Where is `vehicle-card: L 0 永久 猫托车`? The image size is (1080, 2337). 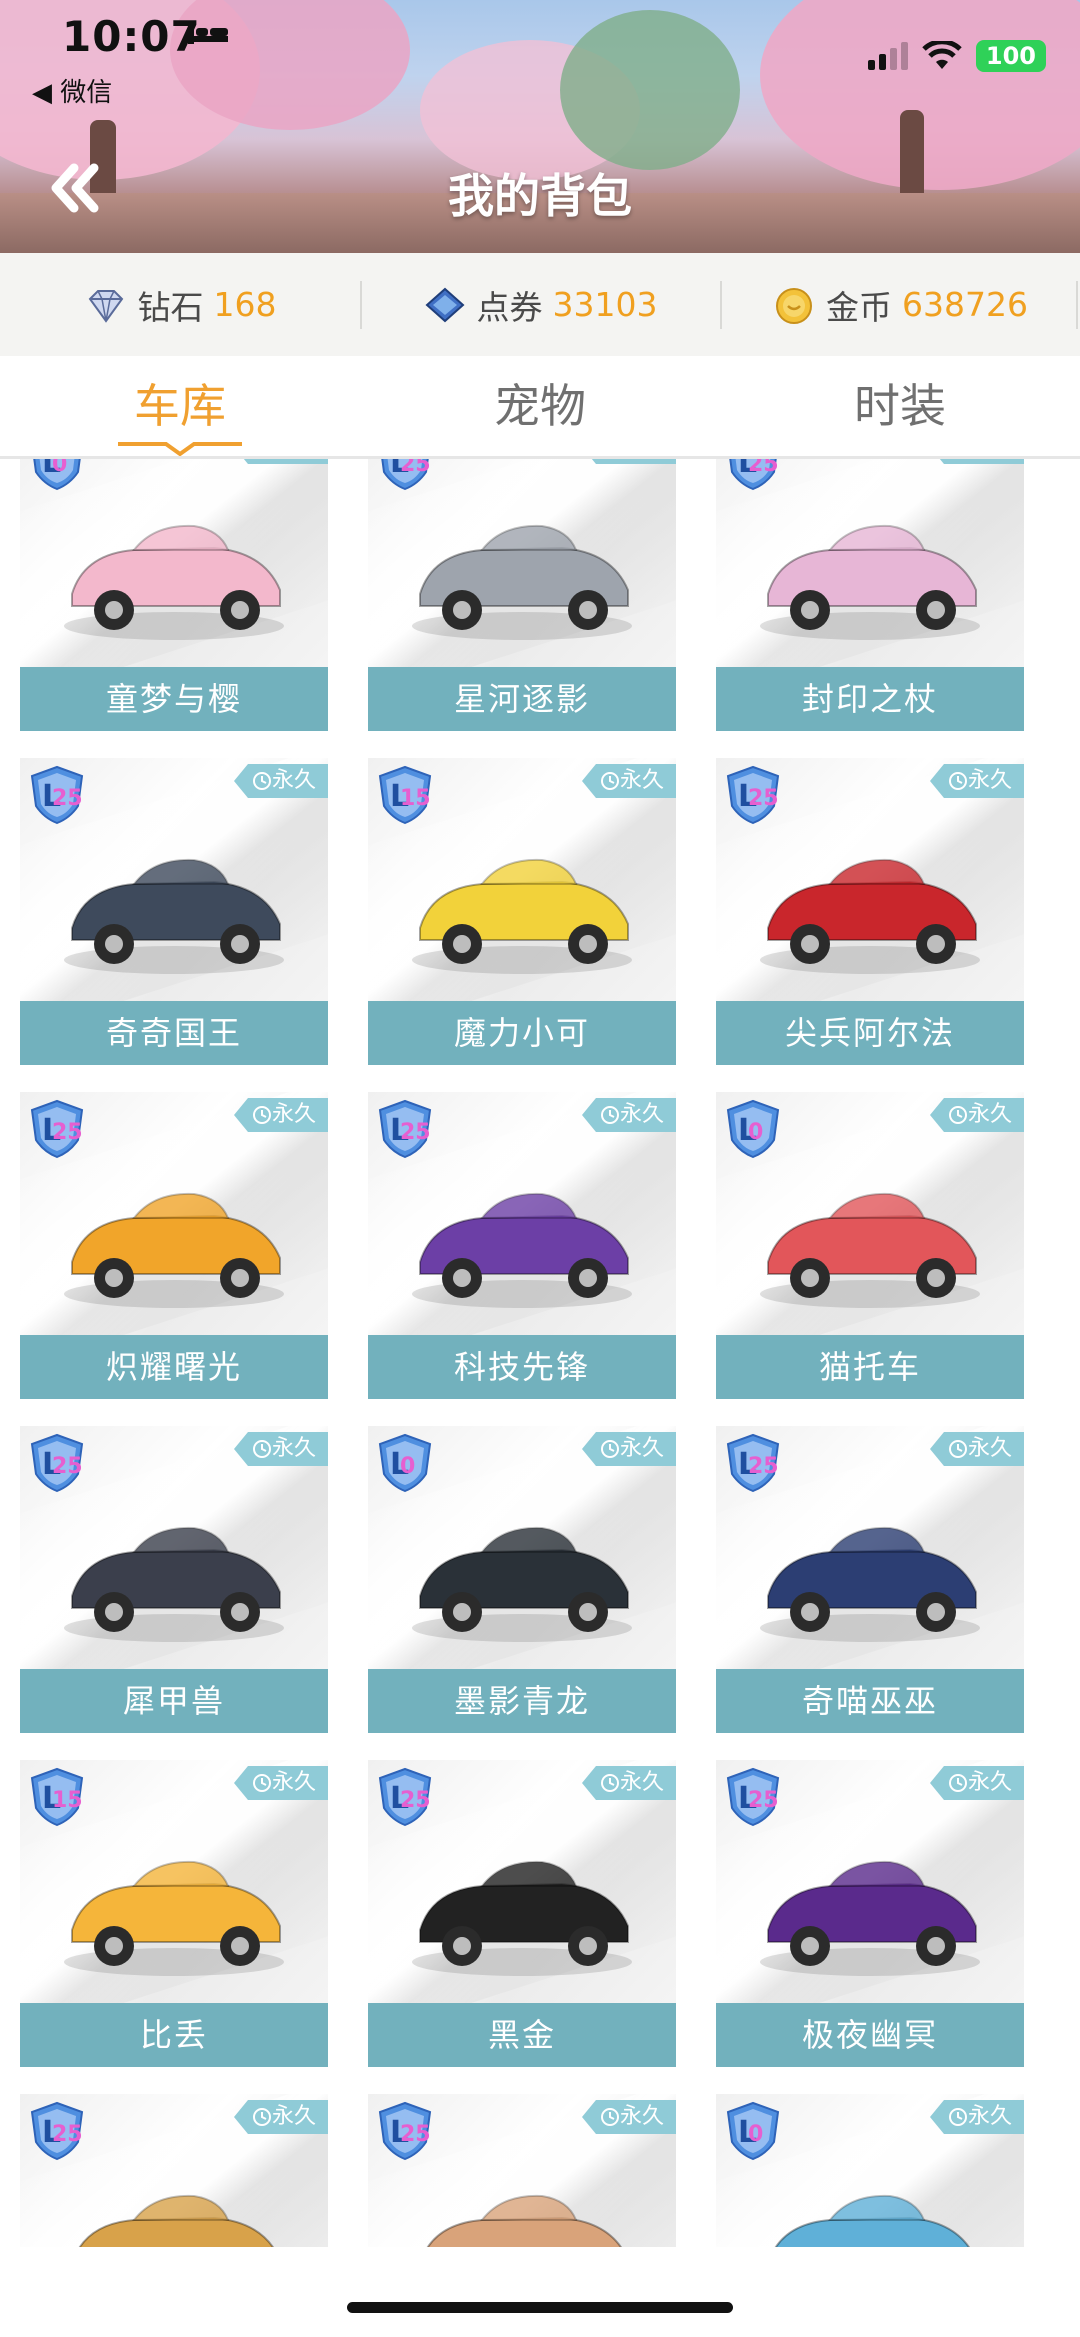
vehicle-card: L 0 永久 猫托车 is located at coordinates (870, 1245).